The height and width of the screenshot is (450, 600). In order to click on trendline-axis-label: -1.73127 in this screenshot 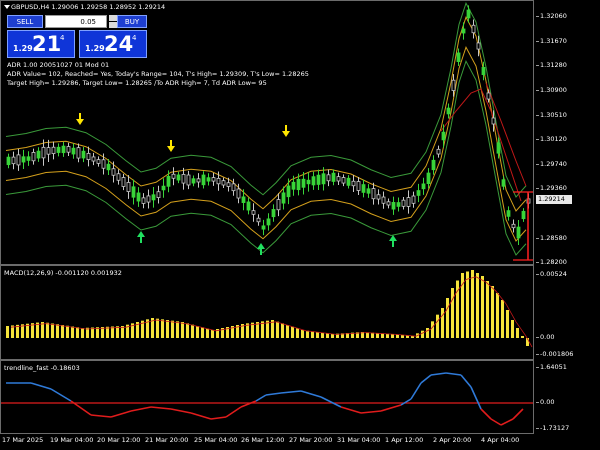, I will do `click(552, 428)`.